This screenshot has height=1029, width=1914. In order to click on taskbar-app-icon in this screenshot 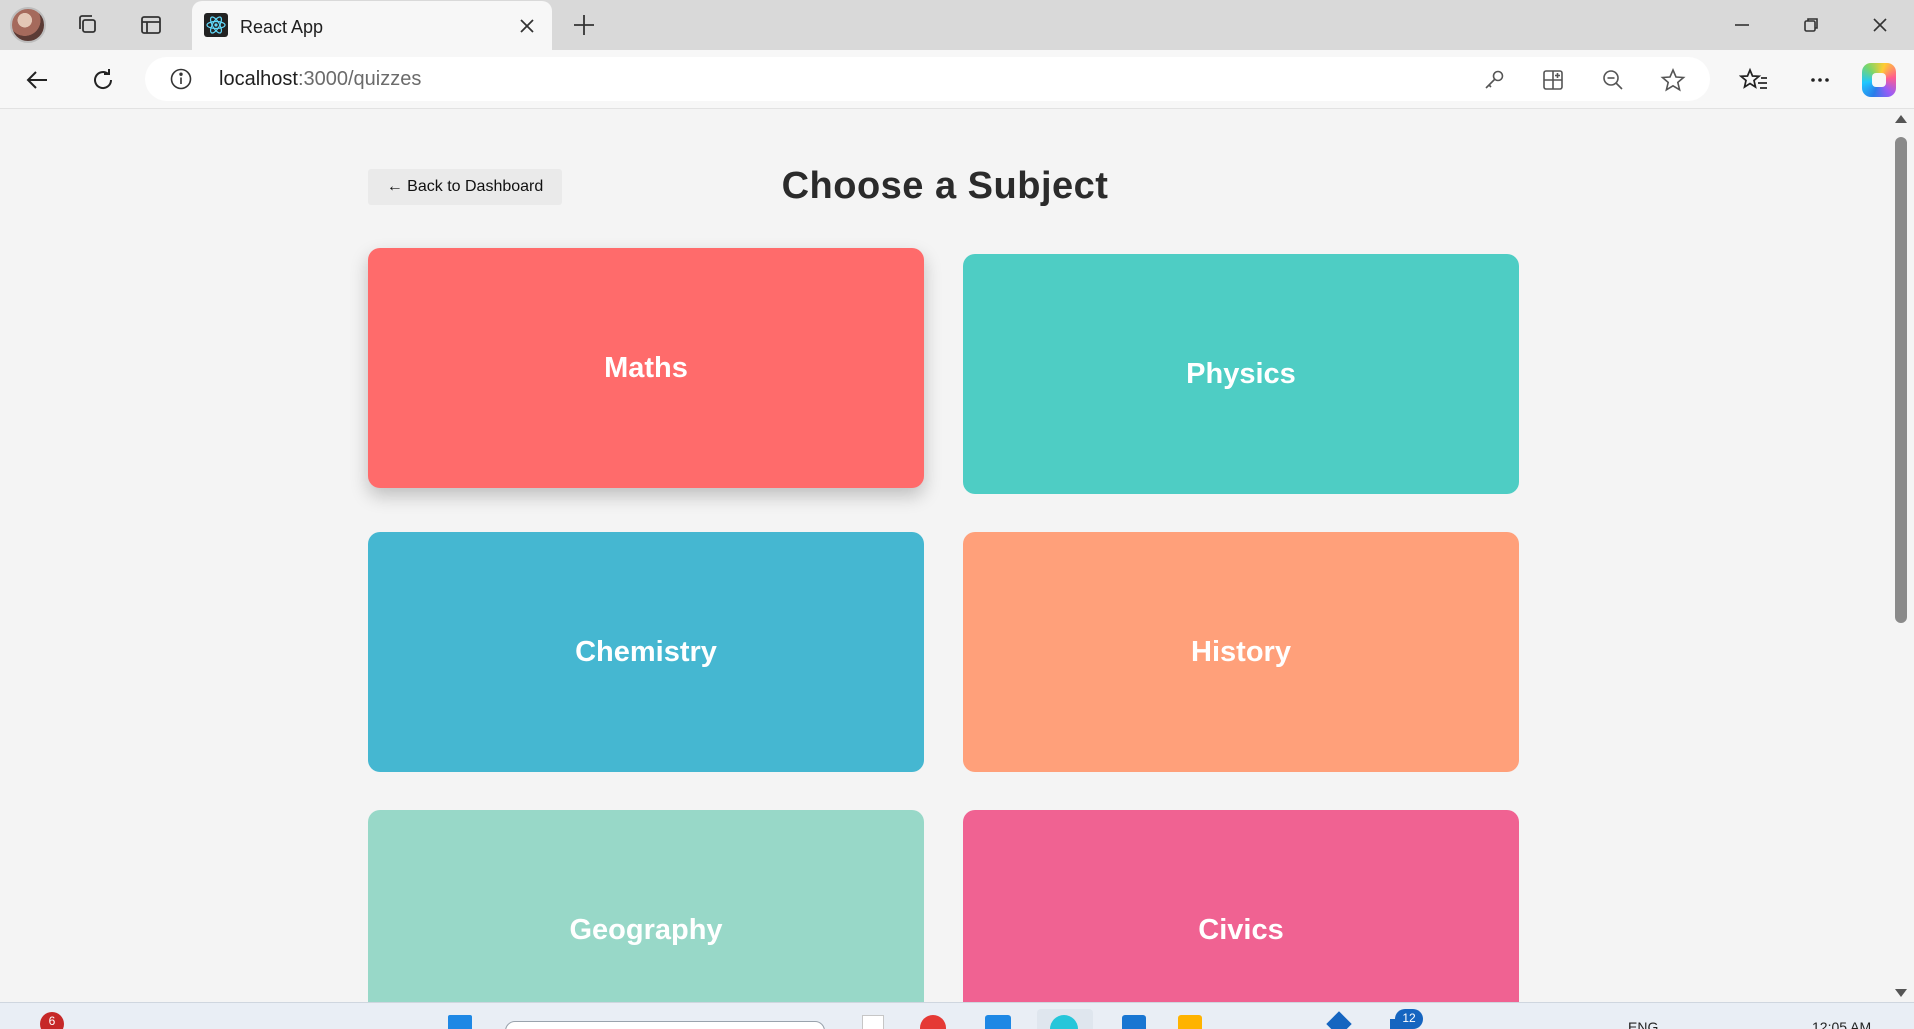, I will do `click(873, 1022)`.